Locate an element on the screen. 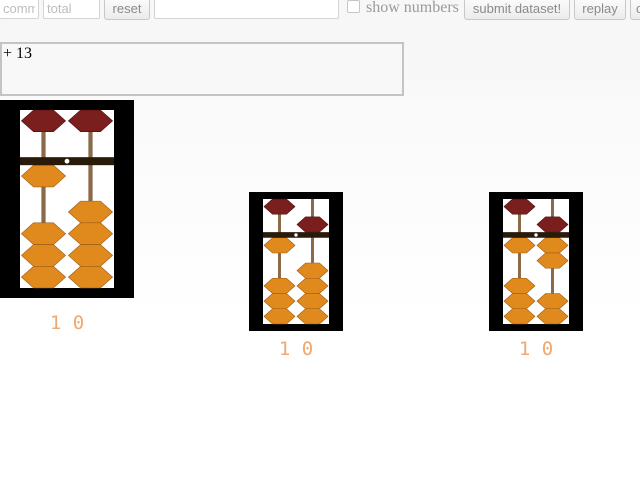 Image resolution: width=640 pixels, height=480 pixels. total-input is located at coordinates (71, 9).